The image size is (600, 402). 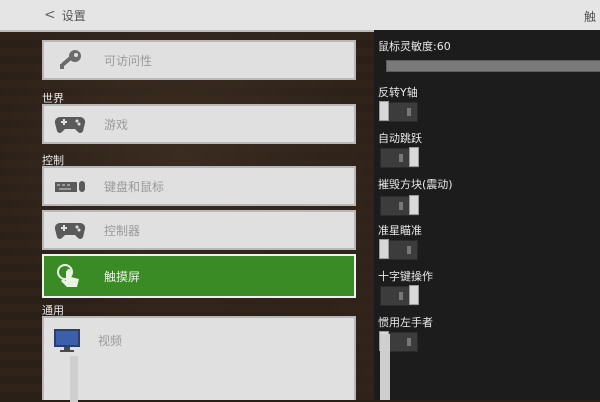 I want to click on back-label: 设置, so click(x=73, y=15).